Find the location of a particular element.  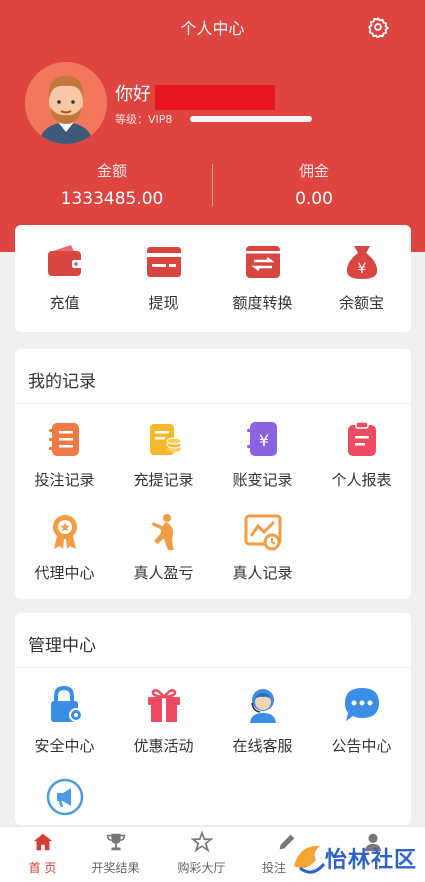

trophy-icon is located at coordinates (115, 842).